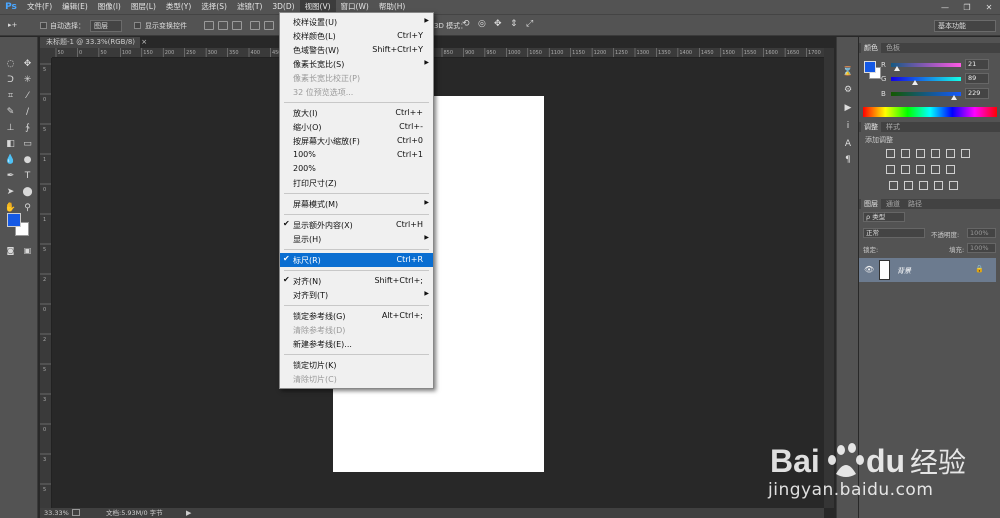 The image size is (1000, 518). What do you see at coordinates (10, 250) in the screenshot?
I see `quick-mask-icon: ◙` at bounding box center [10, 250].